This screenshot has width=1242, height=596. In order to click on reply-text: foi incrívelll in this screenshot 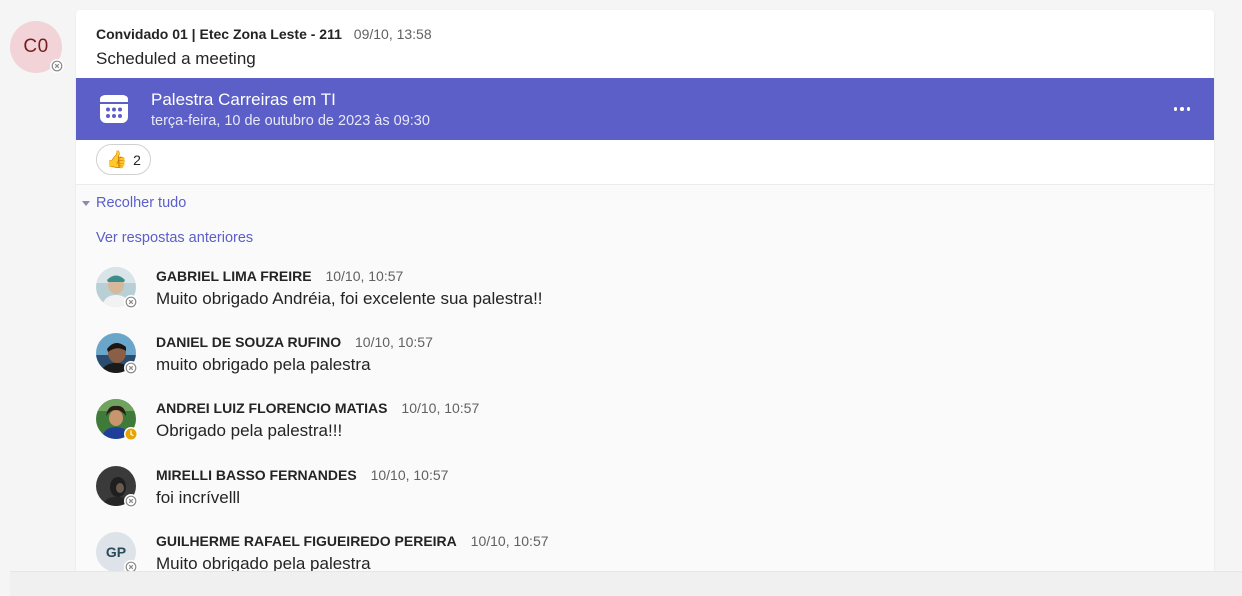, I will do `click(198, 497)`.